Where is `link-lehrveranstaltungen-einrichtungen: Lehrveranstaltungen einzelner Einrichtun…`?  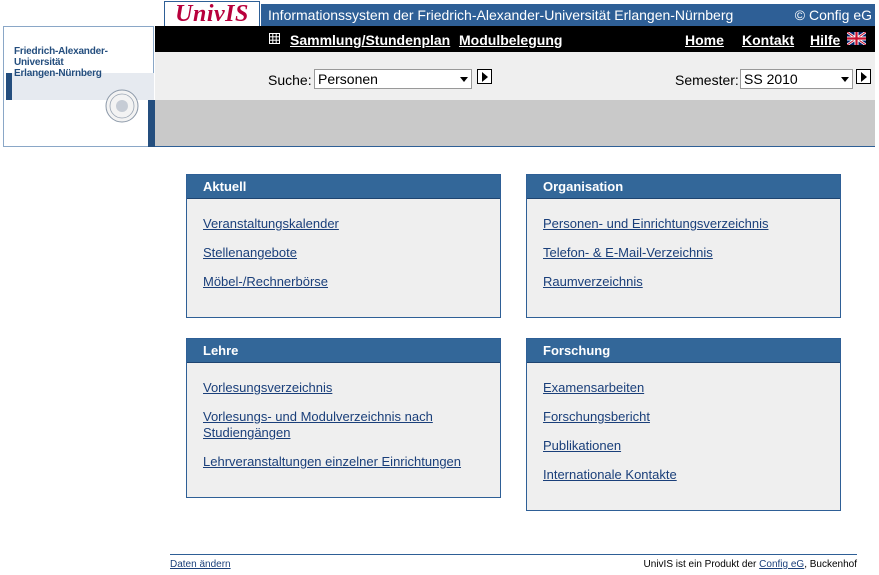
link-lehrveranstaltungen-einrichtungen: Lehrveranstaltungen einzelner Einrichtun… is located at coordinates (332, 461).